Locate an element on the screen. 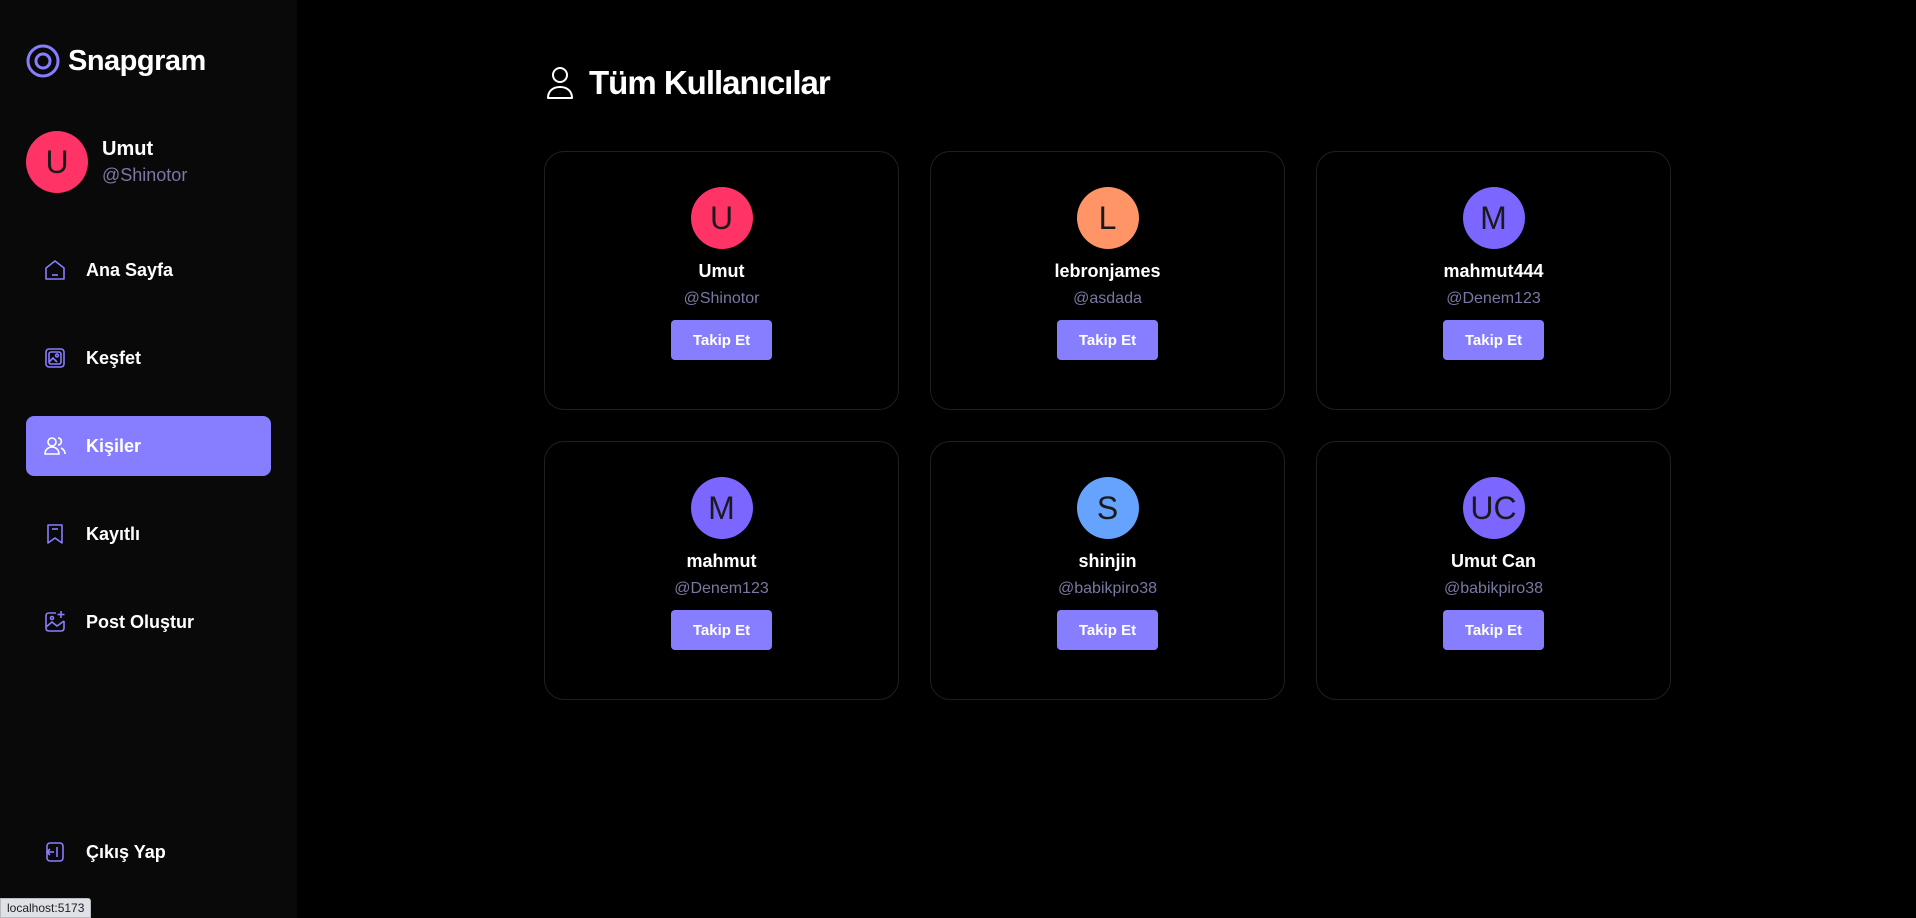 This screenshot has height=918, width=1916. create-post-icon is located at coordinates (55, 621).